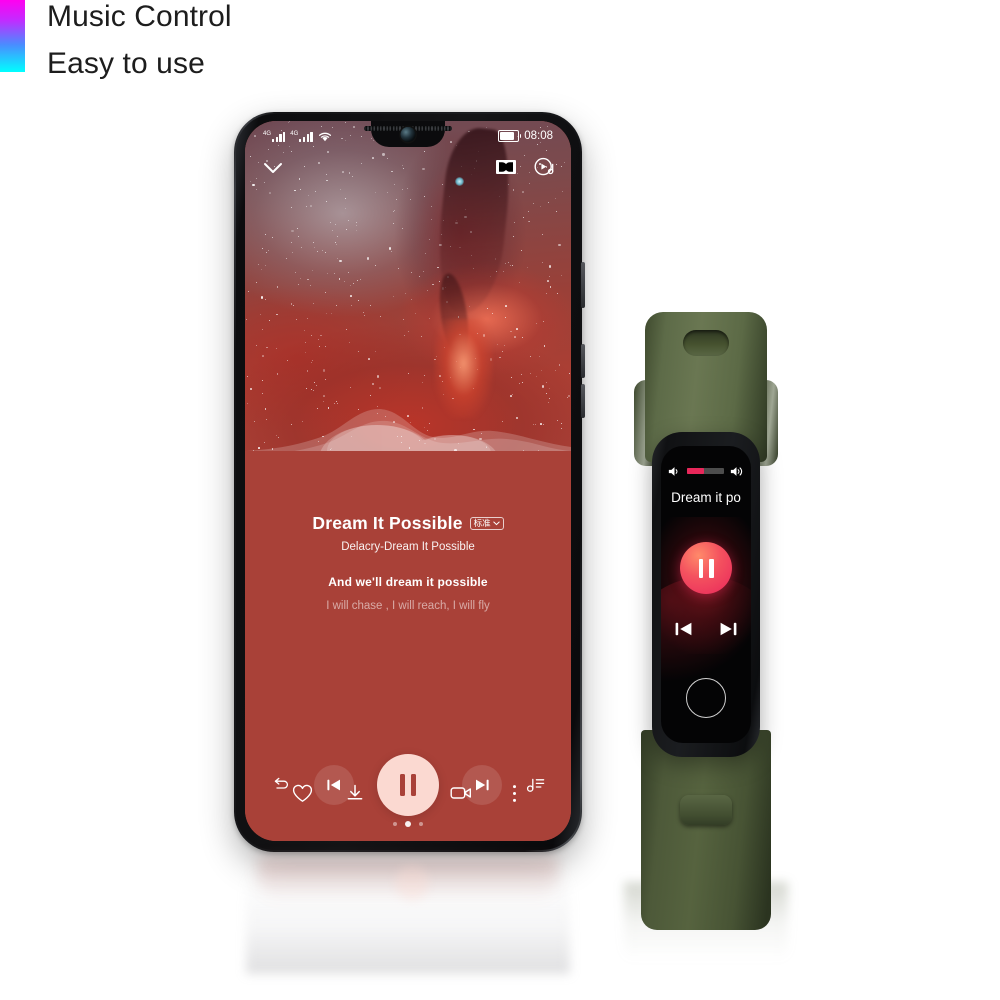 This screenshot has width=1000, height=1000. I want to click on player-top-bar, so click(408, 167).